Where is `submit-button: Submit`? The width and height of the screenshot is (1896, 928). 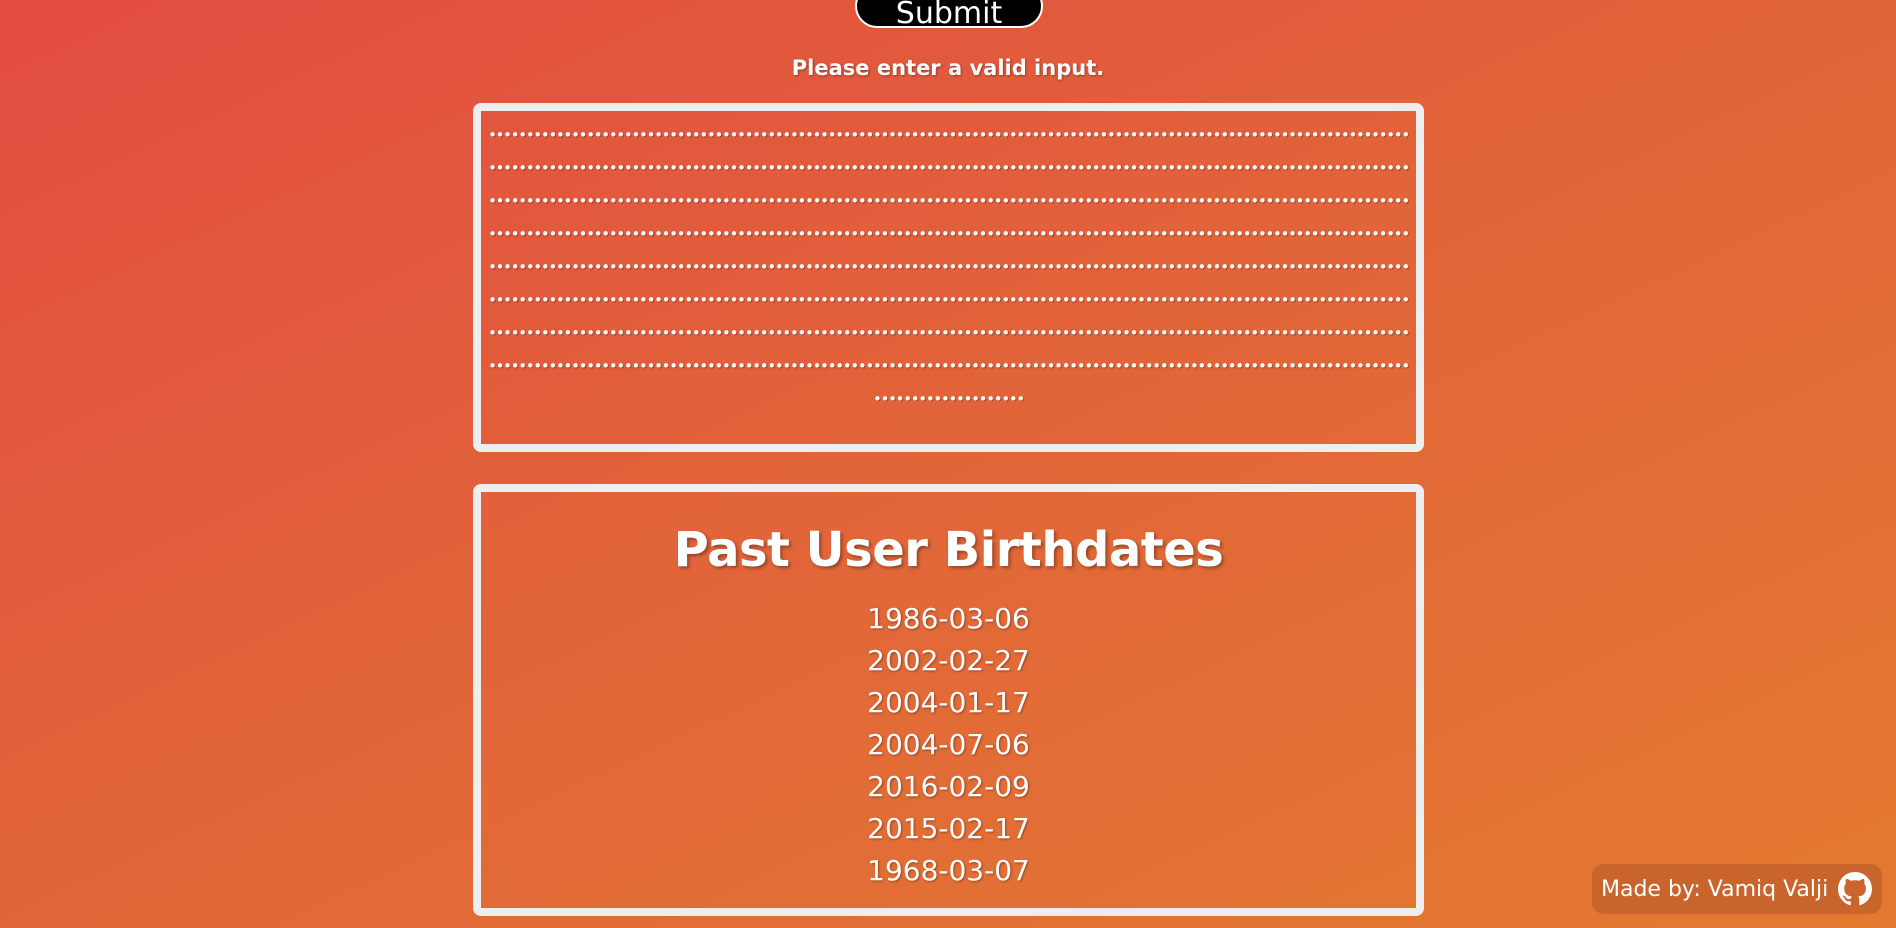 submit-button: Submit is located at coordinates (949, 15).